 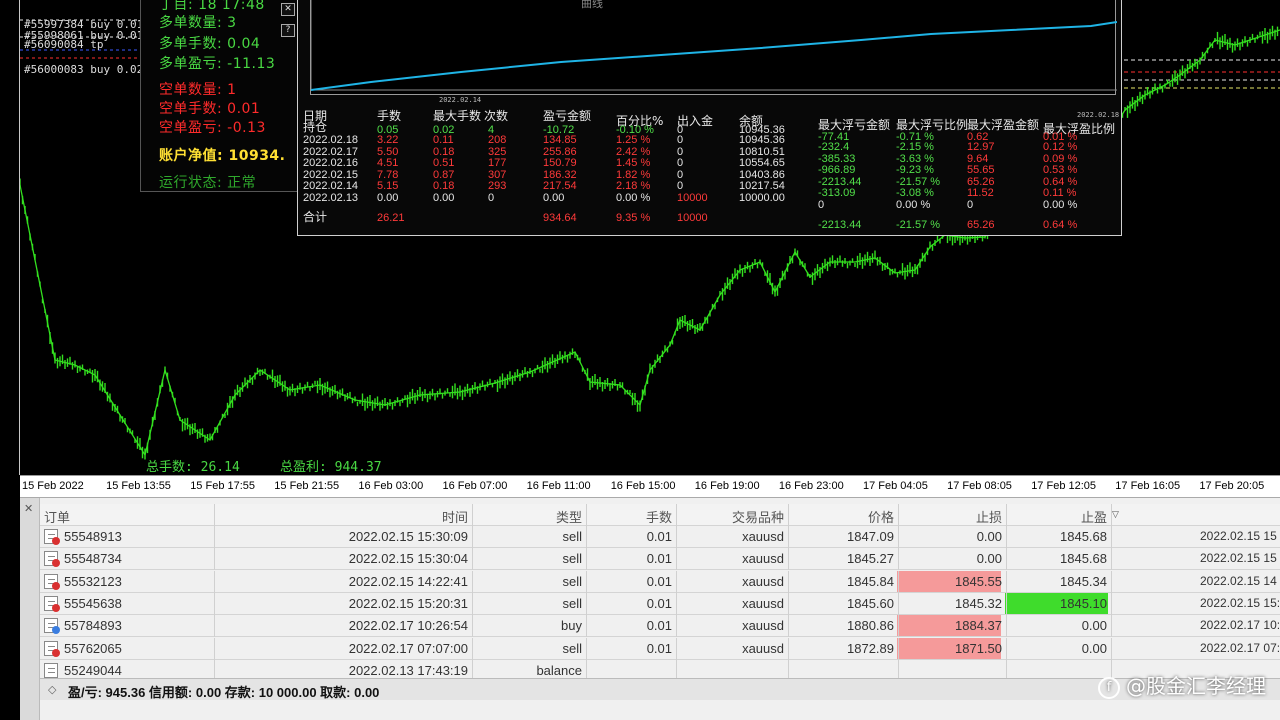 I want to click on stats-cell: 10945.36, so click(x=762, y=140).